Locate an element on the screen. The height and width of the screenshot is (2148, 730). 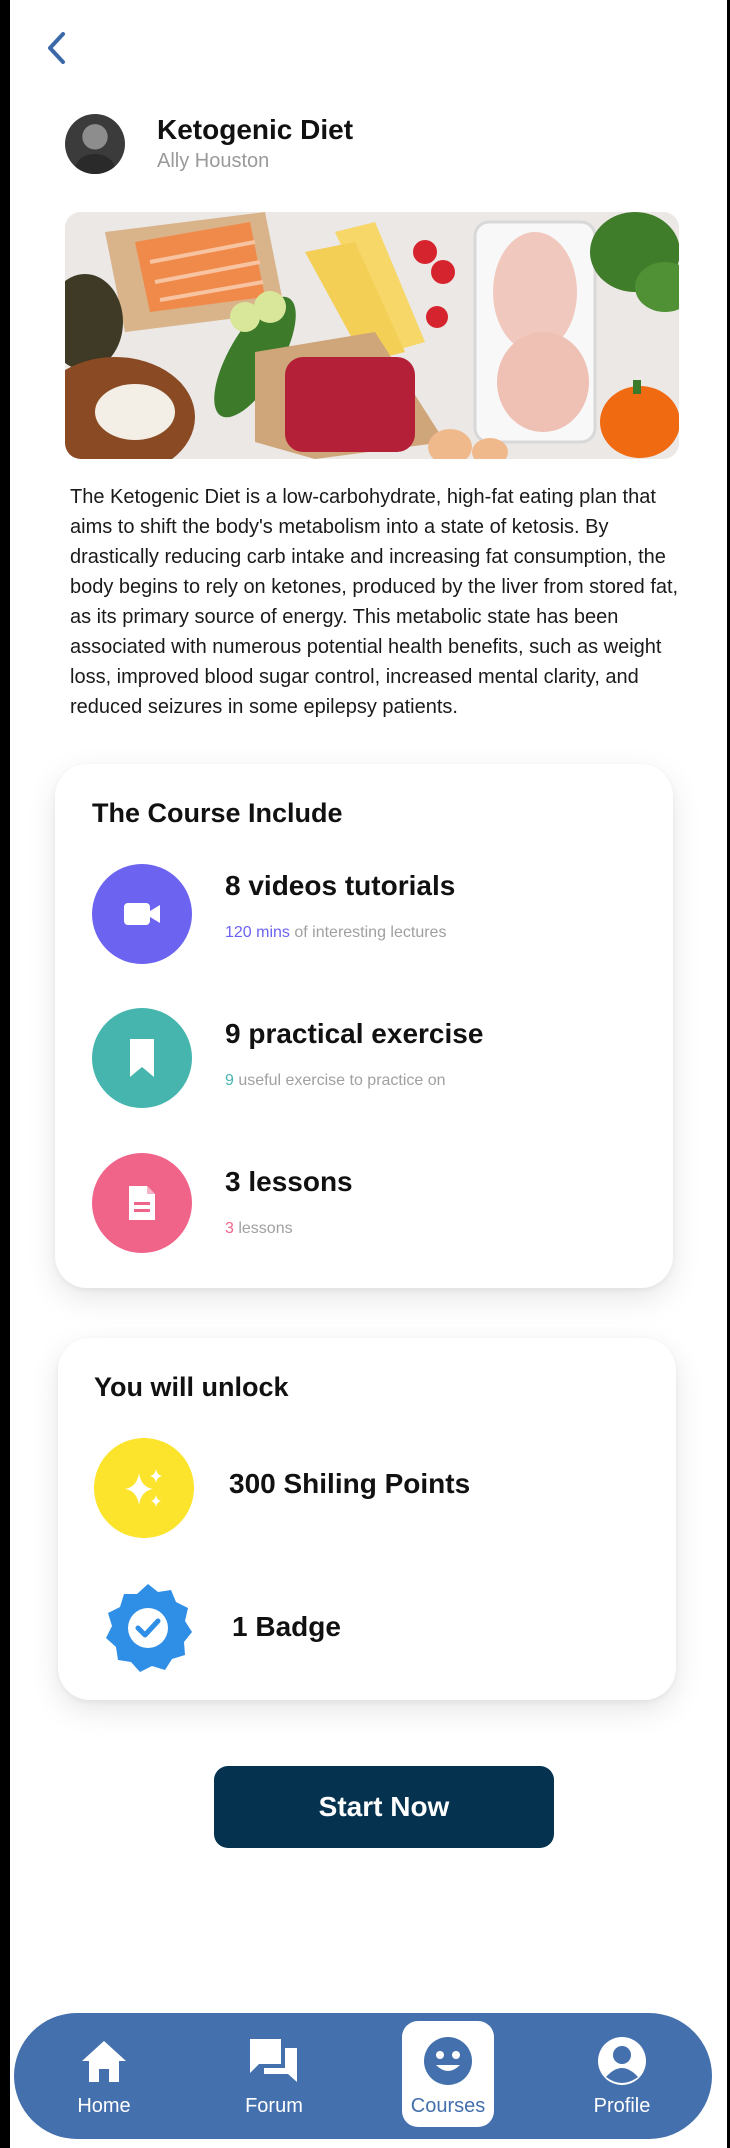
back-button is located at coordinates (56, 48).